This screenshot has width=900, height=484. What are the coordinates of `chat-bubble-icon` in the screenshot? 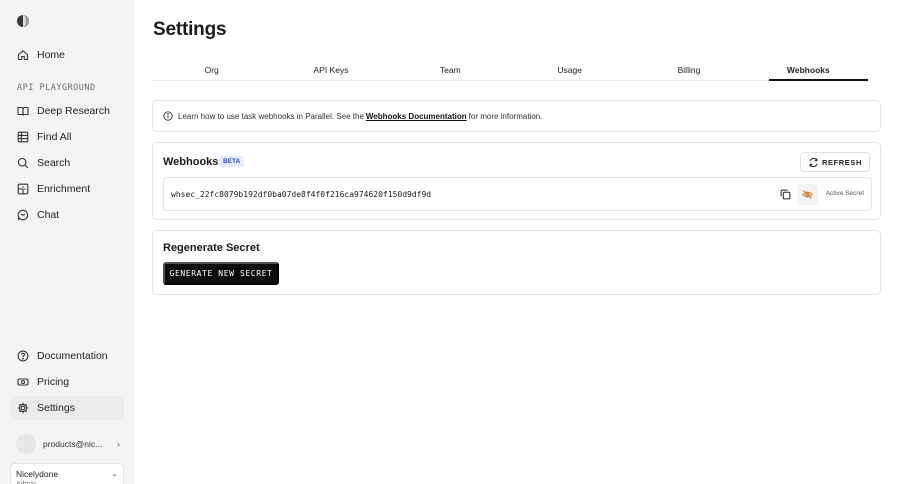 It's located at (23, 215).